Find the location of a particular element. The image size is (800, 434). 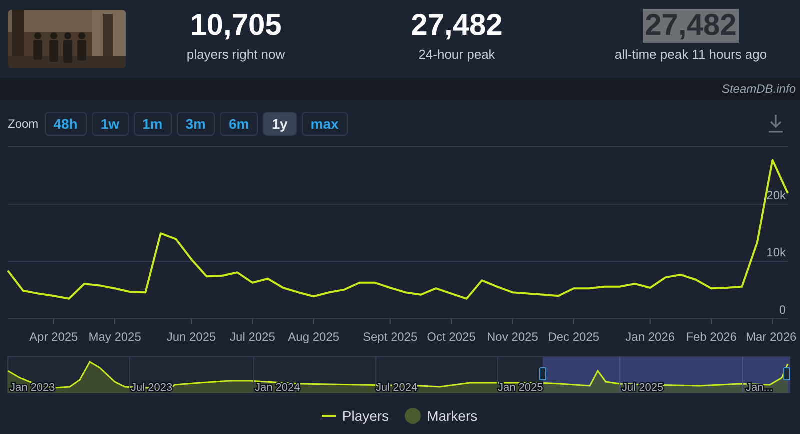

navigator-label: Jan 2024 is located at coordinates (277, 388).